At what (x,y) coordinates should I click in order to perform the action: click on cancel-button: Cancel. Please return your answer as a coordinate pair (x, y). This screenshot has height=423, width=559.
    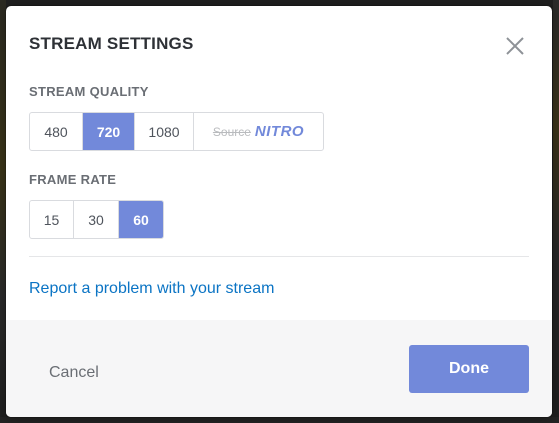
    Looking at the image, I should click on (74, 373).